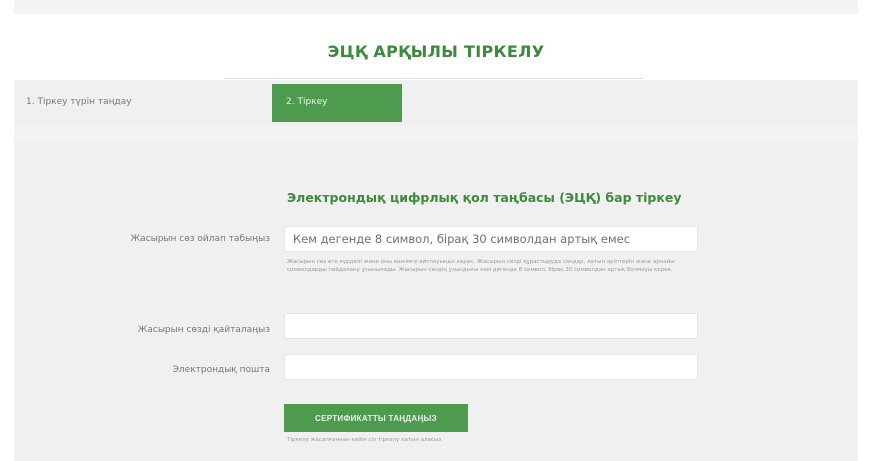 The image size is (872, 461). What do you see at coordinates (491, 239) in the screenshot?
I see `password-field` at bounding box center [491, 239].